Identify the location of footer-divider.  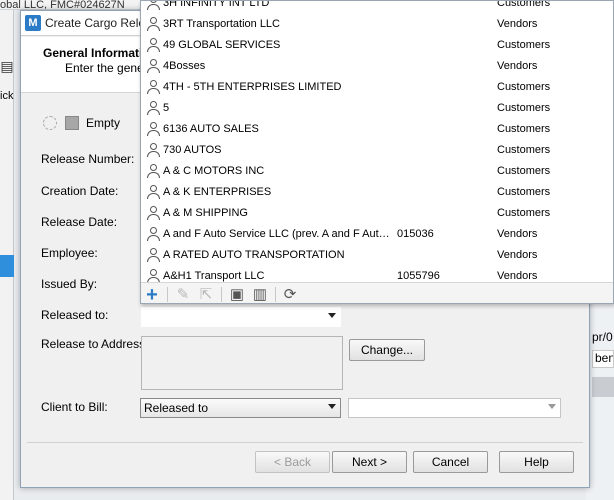
(305, 442).